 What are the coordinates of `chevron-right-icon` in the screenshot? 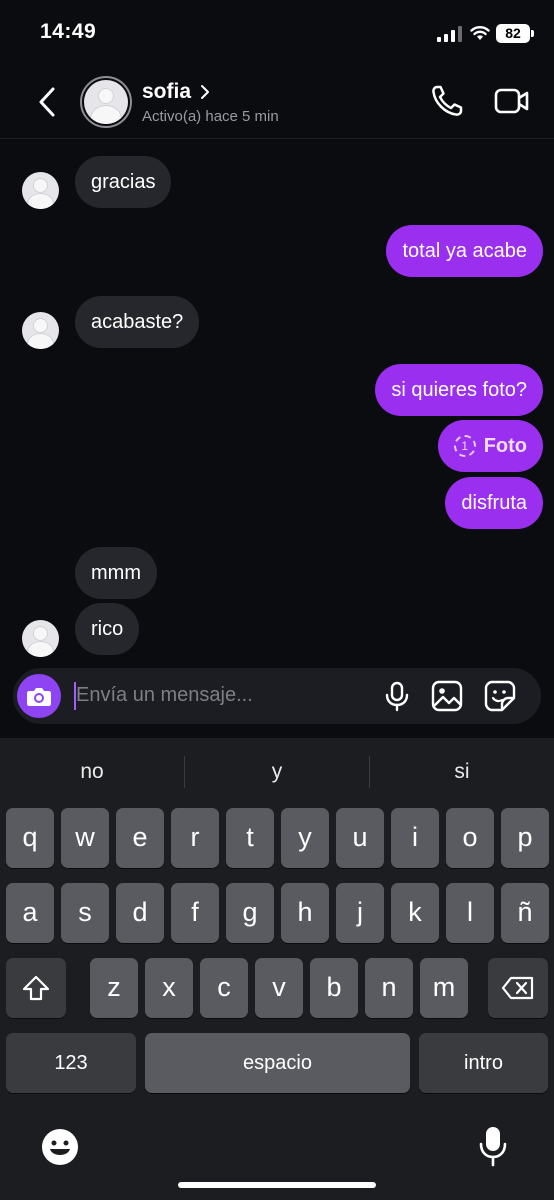 It's located at (205, 92).